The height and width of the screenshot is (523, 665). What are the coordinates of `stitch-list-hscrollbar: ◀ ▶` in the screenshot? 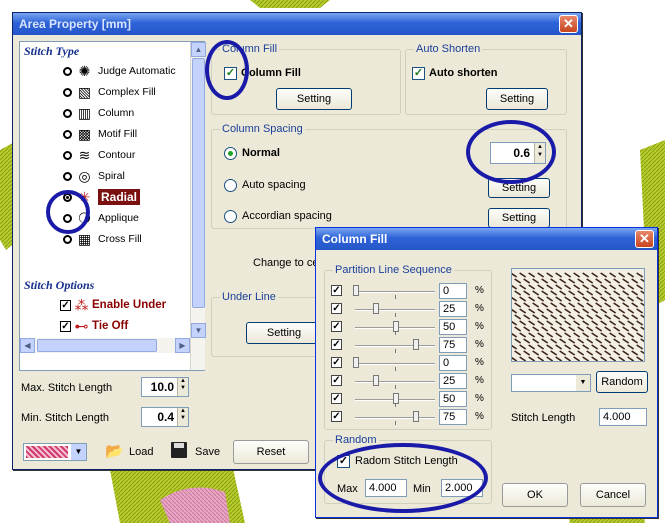 It's located at (105, 345).